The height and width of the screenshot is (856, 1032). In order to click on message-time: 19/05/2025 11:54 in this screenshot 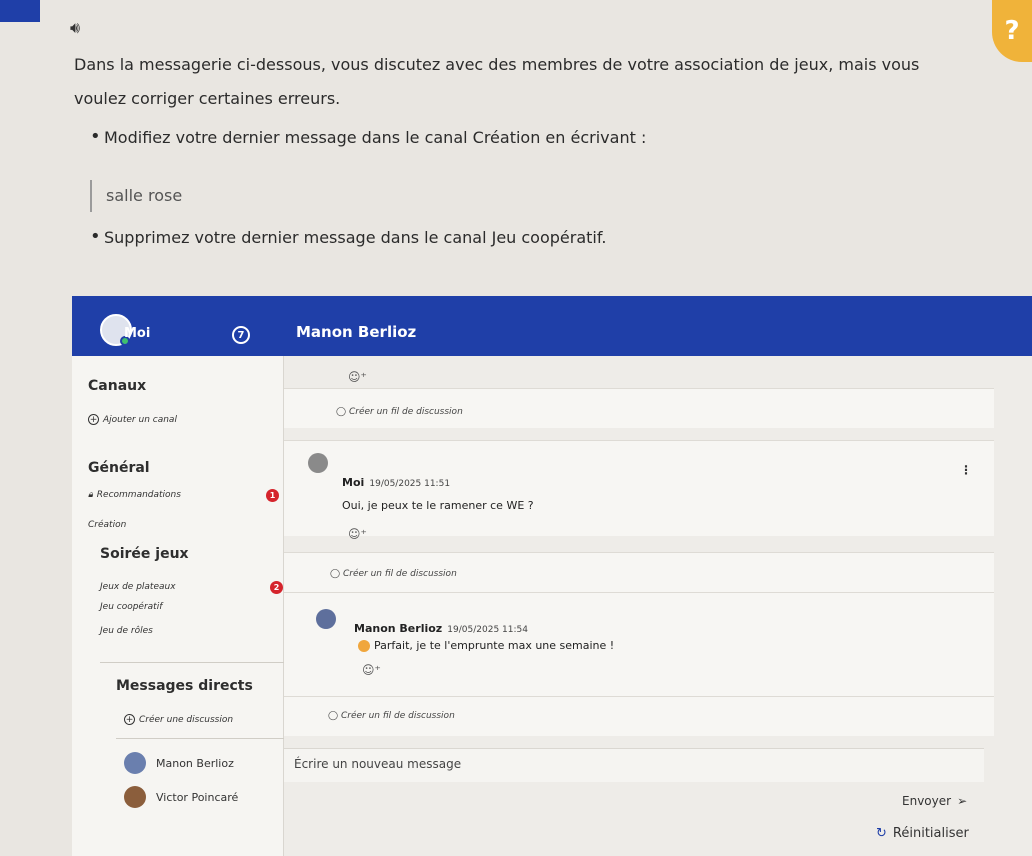, I will do `click(487, 630)`.